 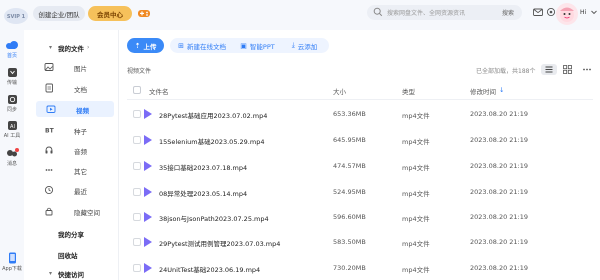 I want to click on member-center-button: 会员中心, so click(x=110, y=13).